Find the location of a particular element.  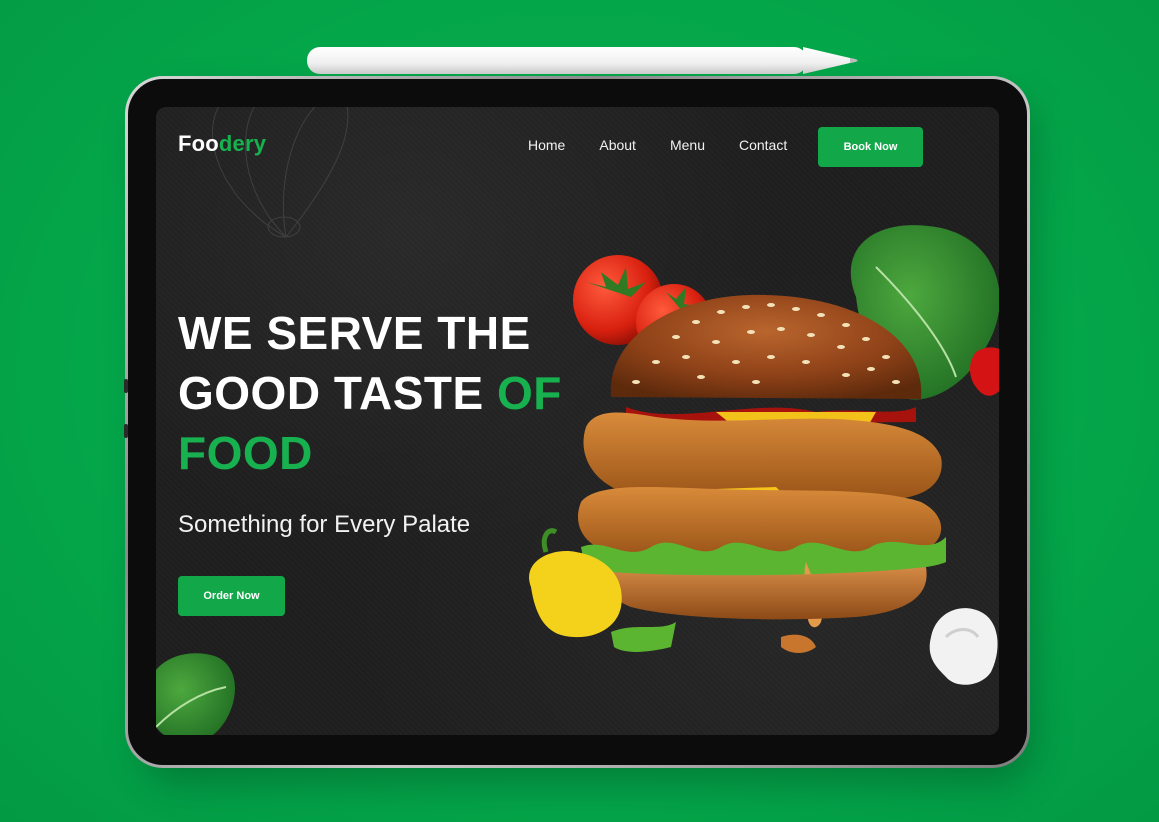

brussels-leaf-icon is located at coordinates (195, 694).